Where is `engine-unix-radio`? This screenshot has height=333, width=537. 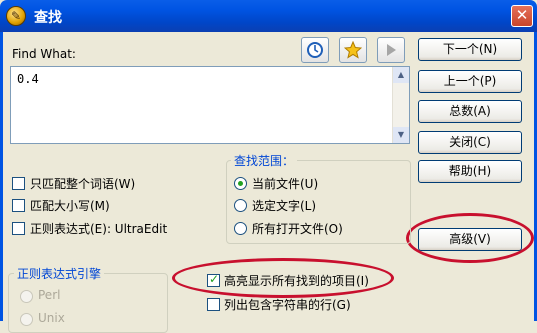 engine-unix-radio is located at coordinates (26, 319).